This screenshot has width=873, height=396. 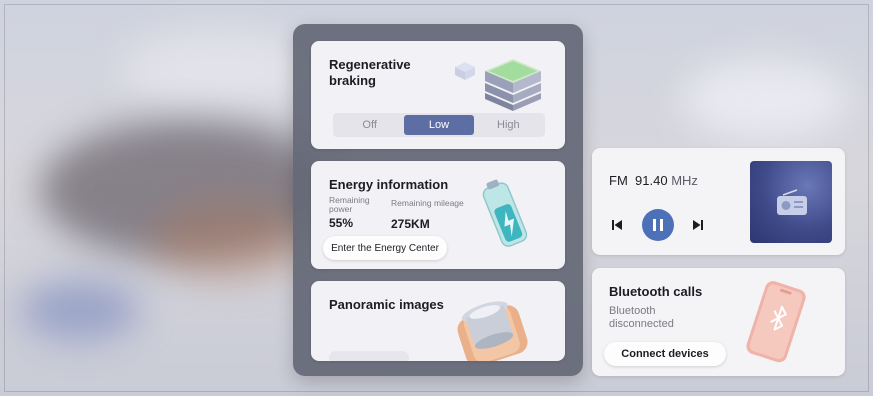 I want to click on regen-option-low: Low, so click(x=439, y=125).